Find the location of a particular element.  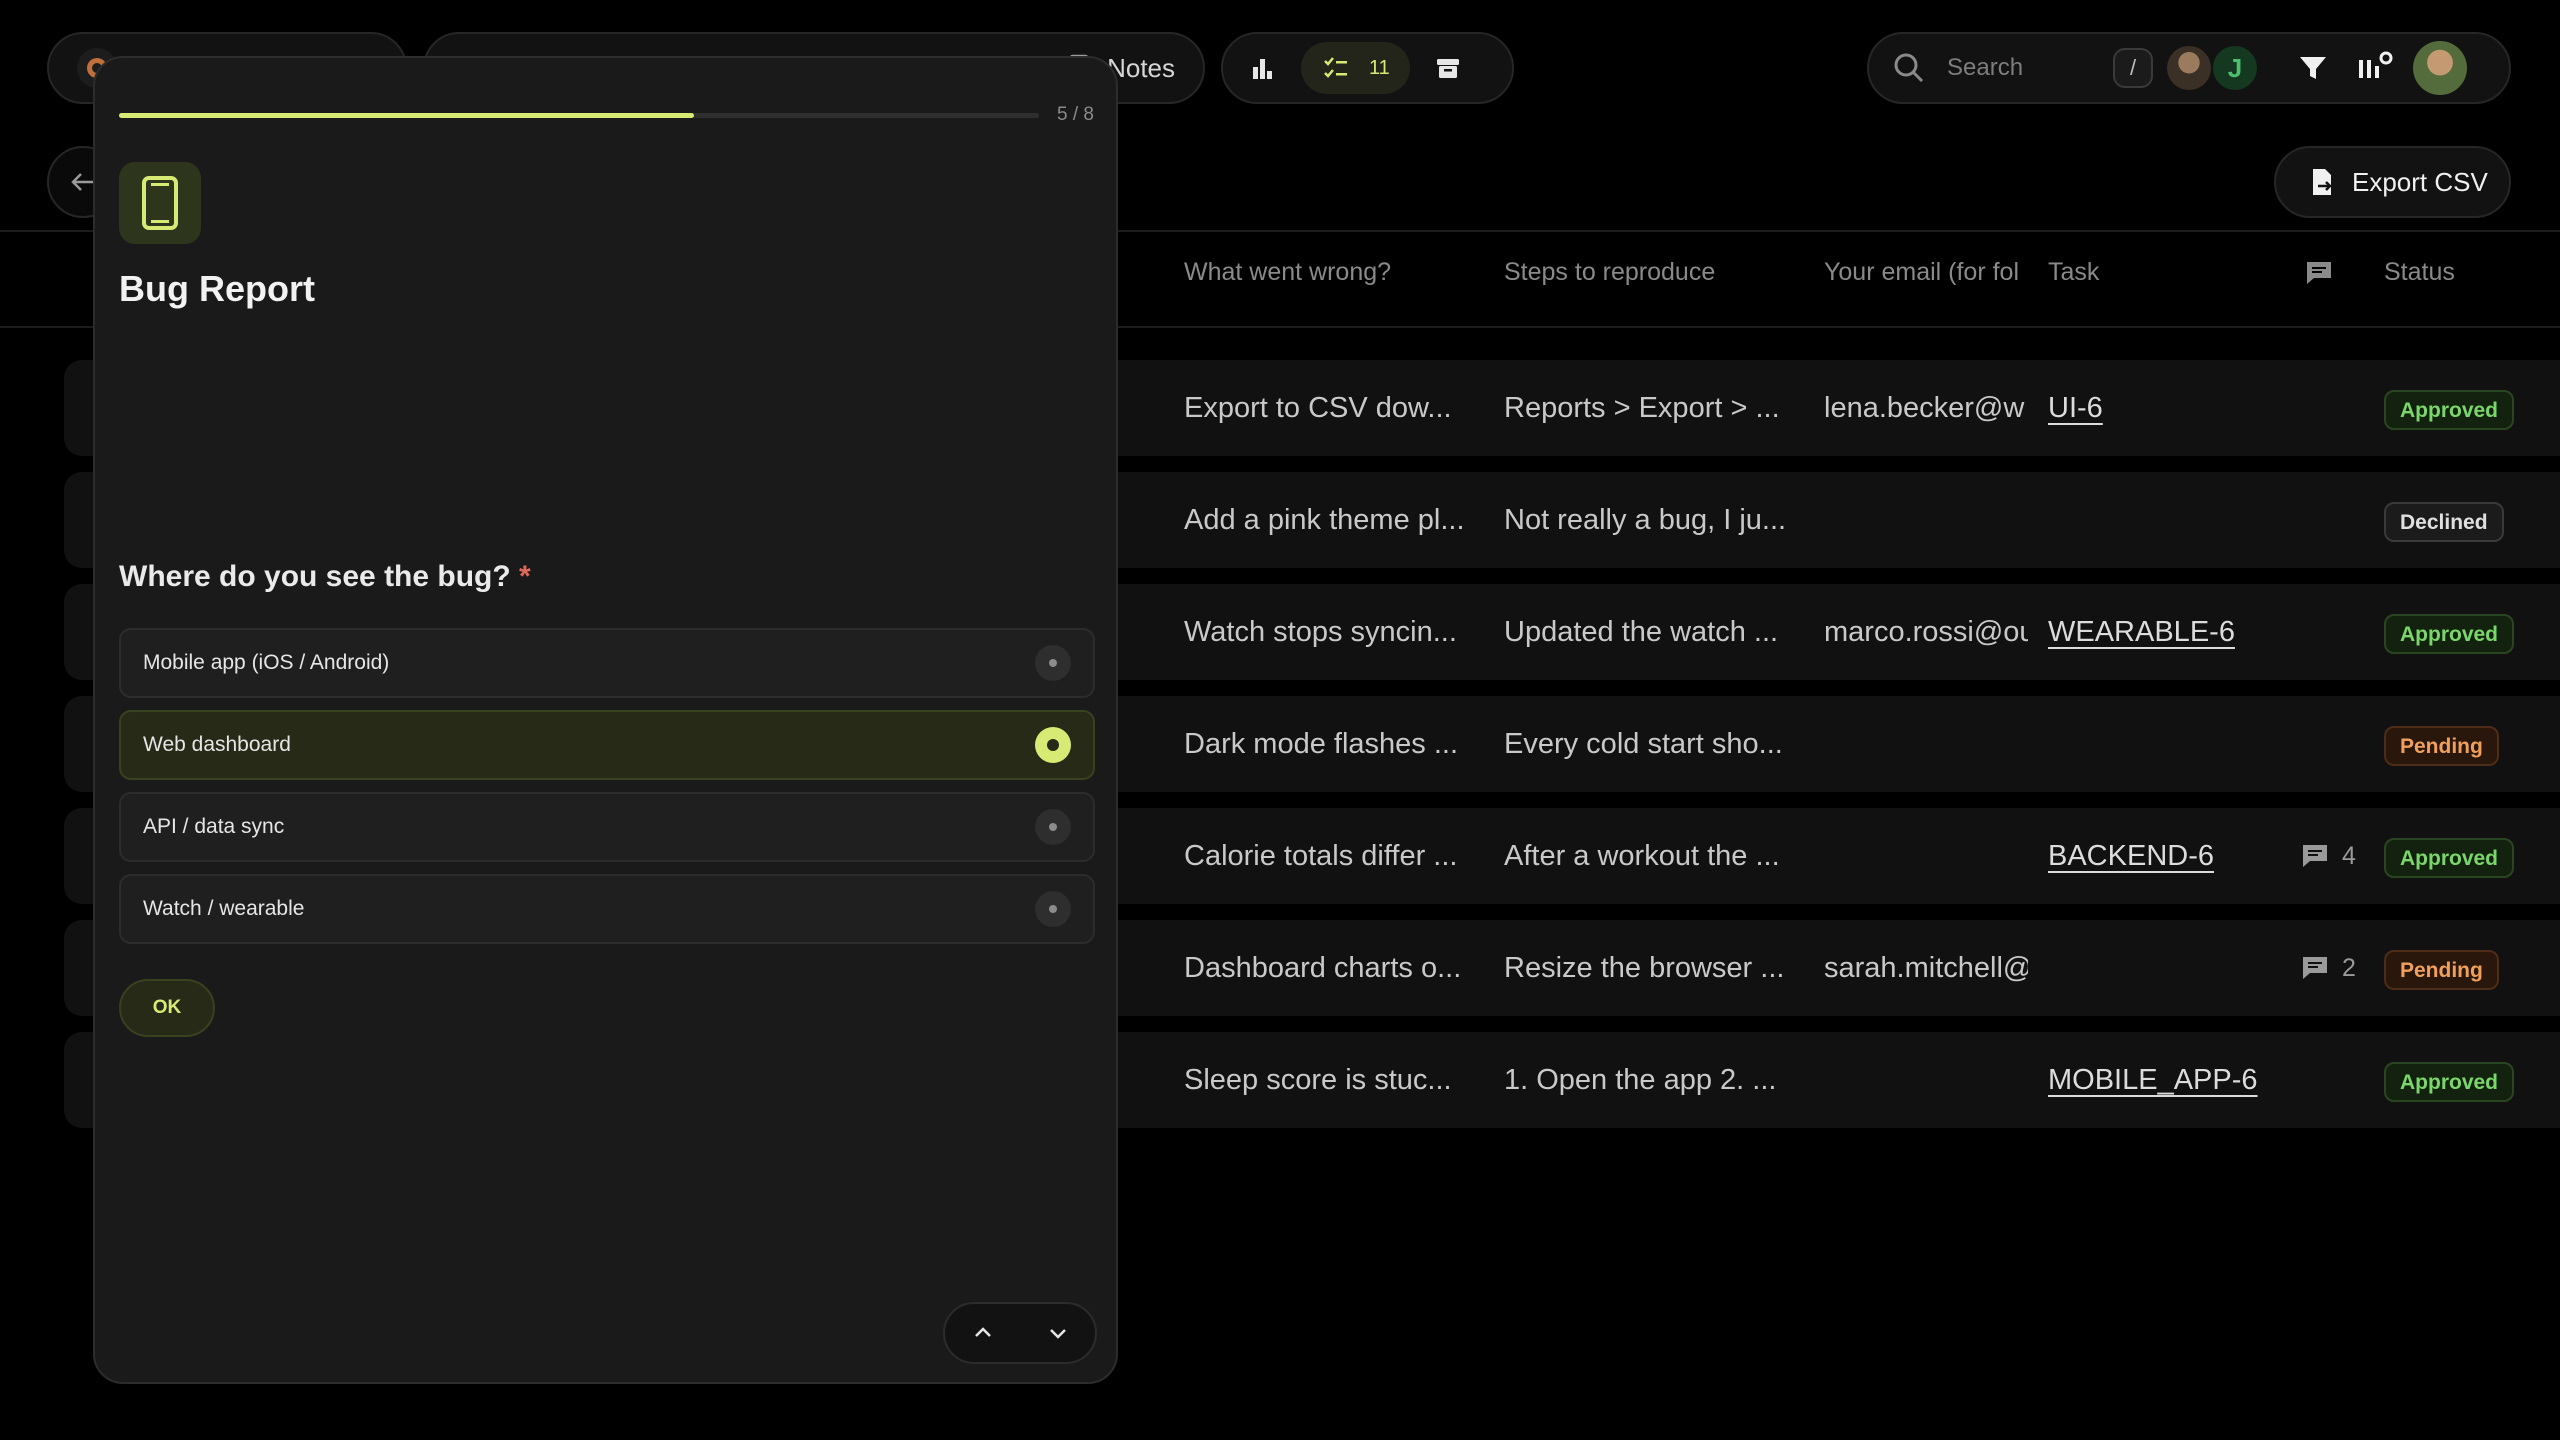

archive-icon is located at coordinates (1447, 68).